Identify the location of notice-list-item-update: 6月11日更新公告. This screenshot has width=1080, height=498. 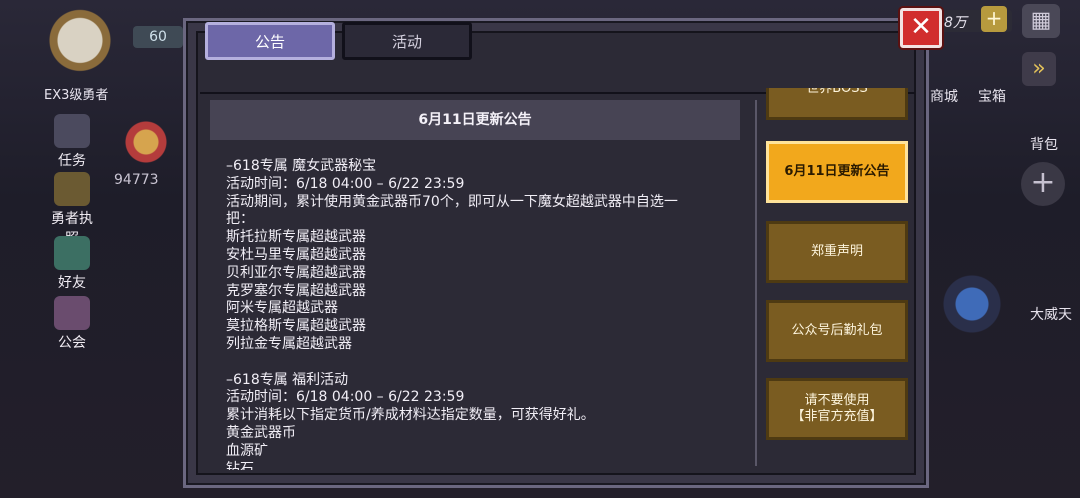
(837, 172).